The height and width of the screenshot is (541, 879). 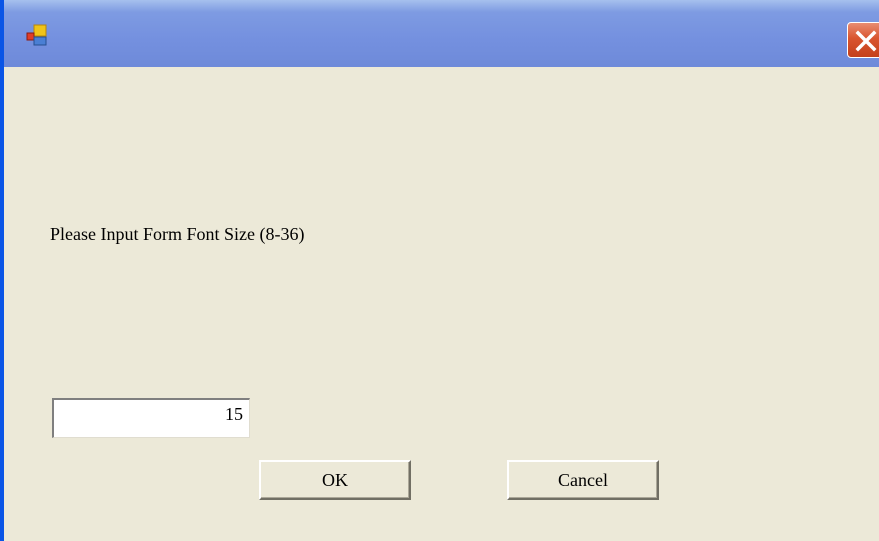 I want to click on cancel-button: Cancel, so click(x=583, y=480).